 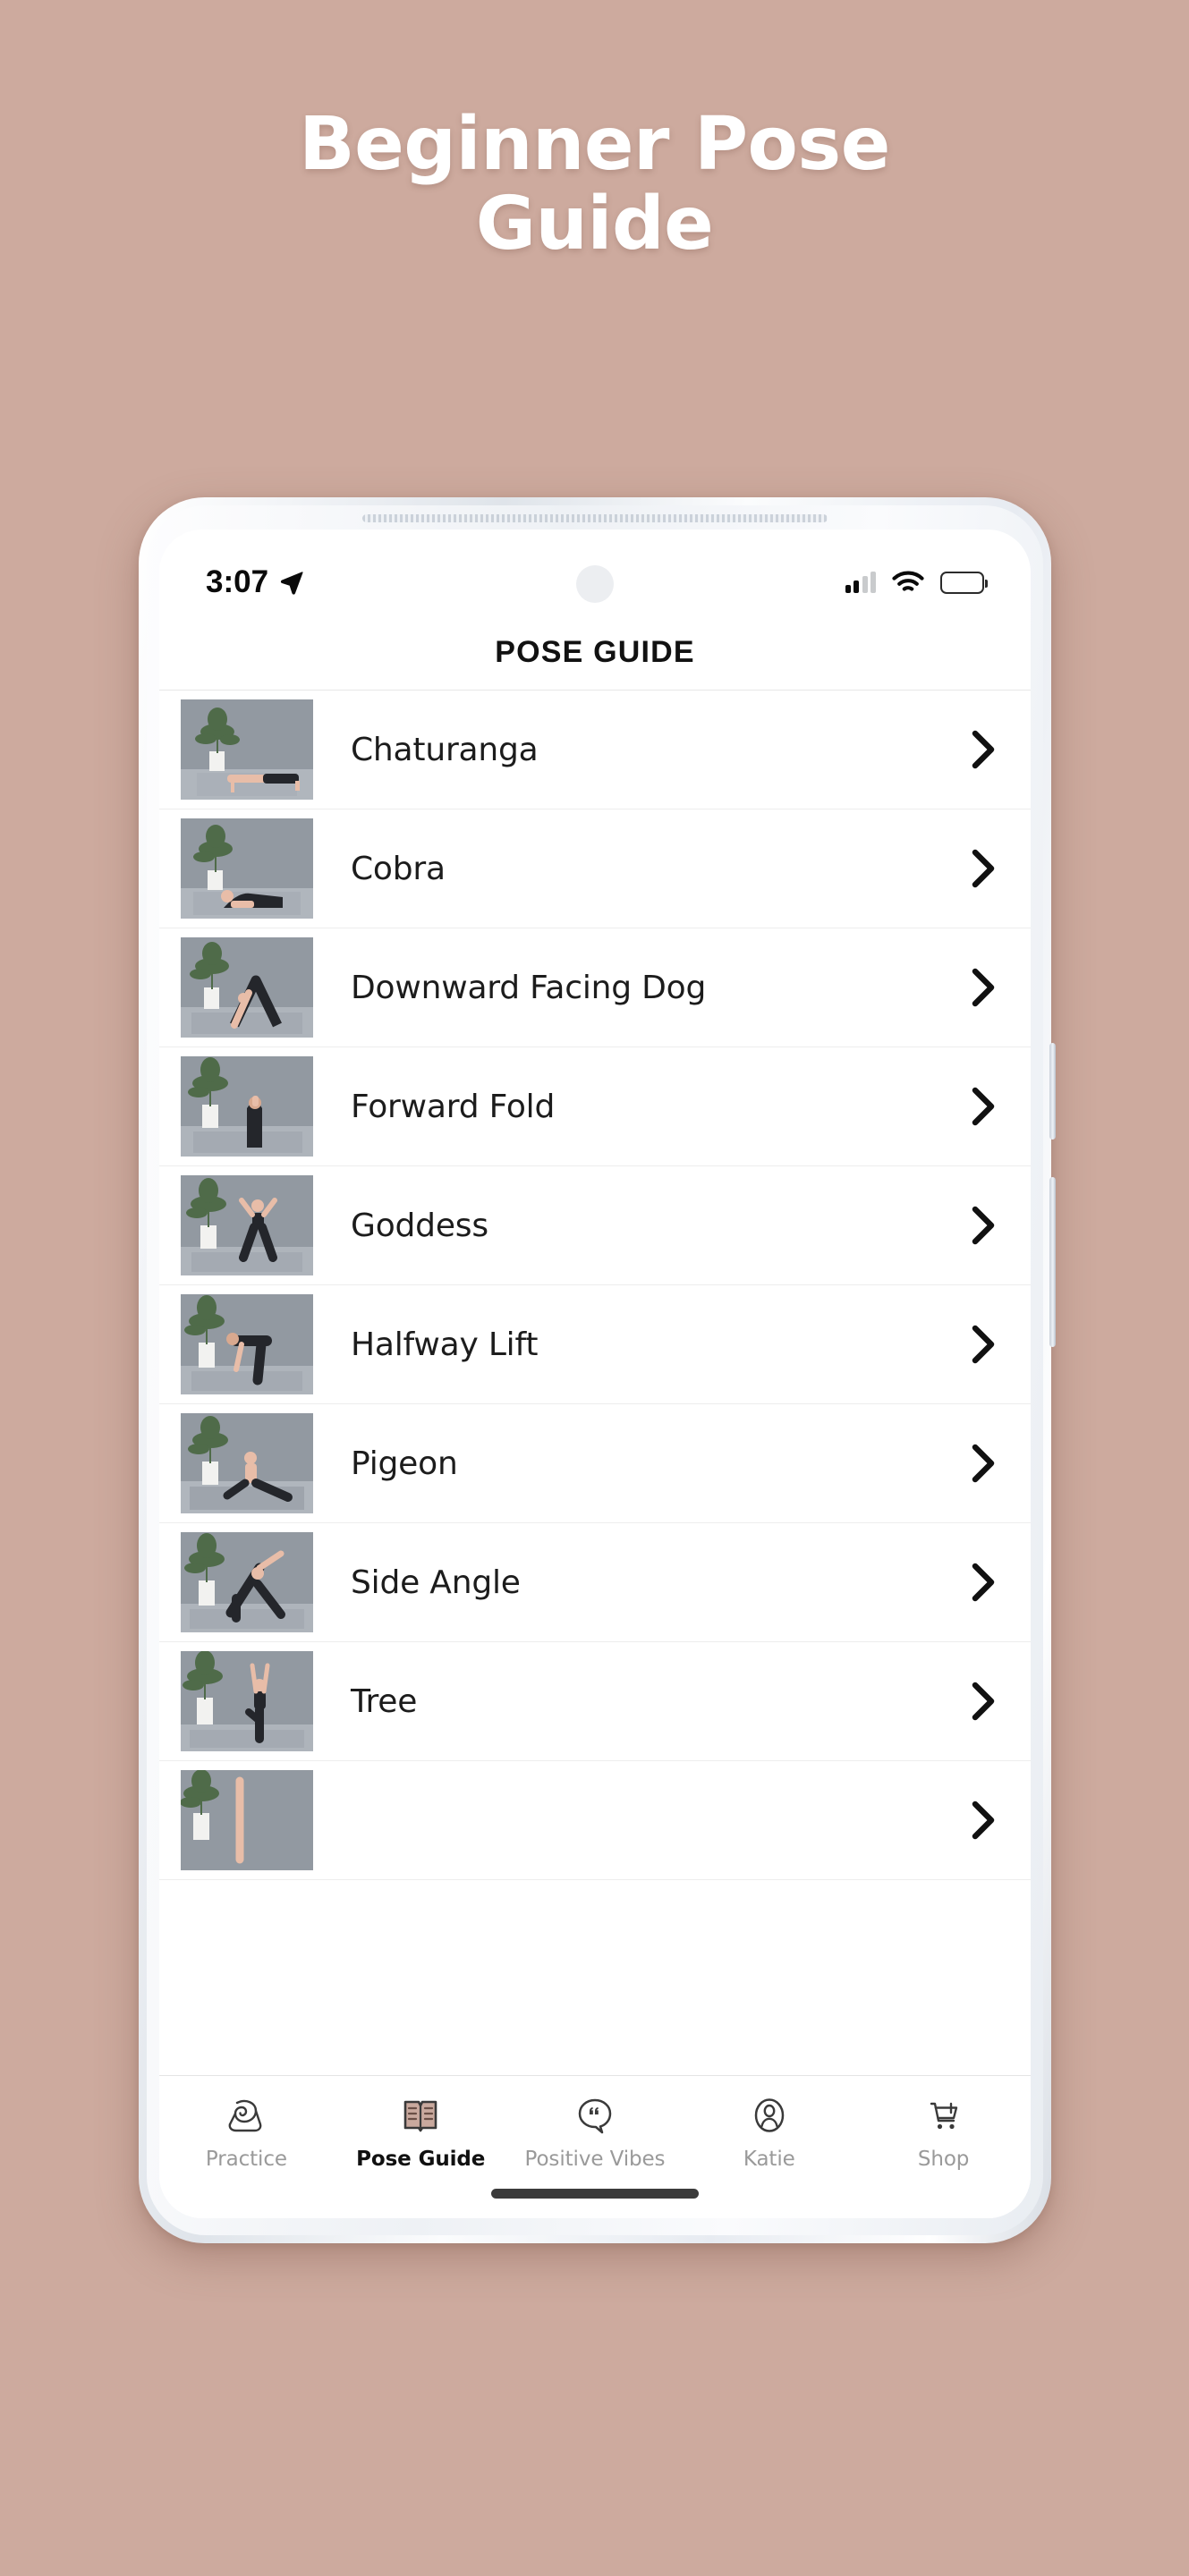 What do you see at coordinates (245, 2115) in the screenshot?
I see `yoga-mat-icon` at bounding box center [245, 2115].